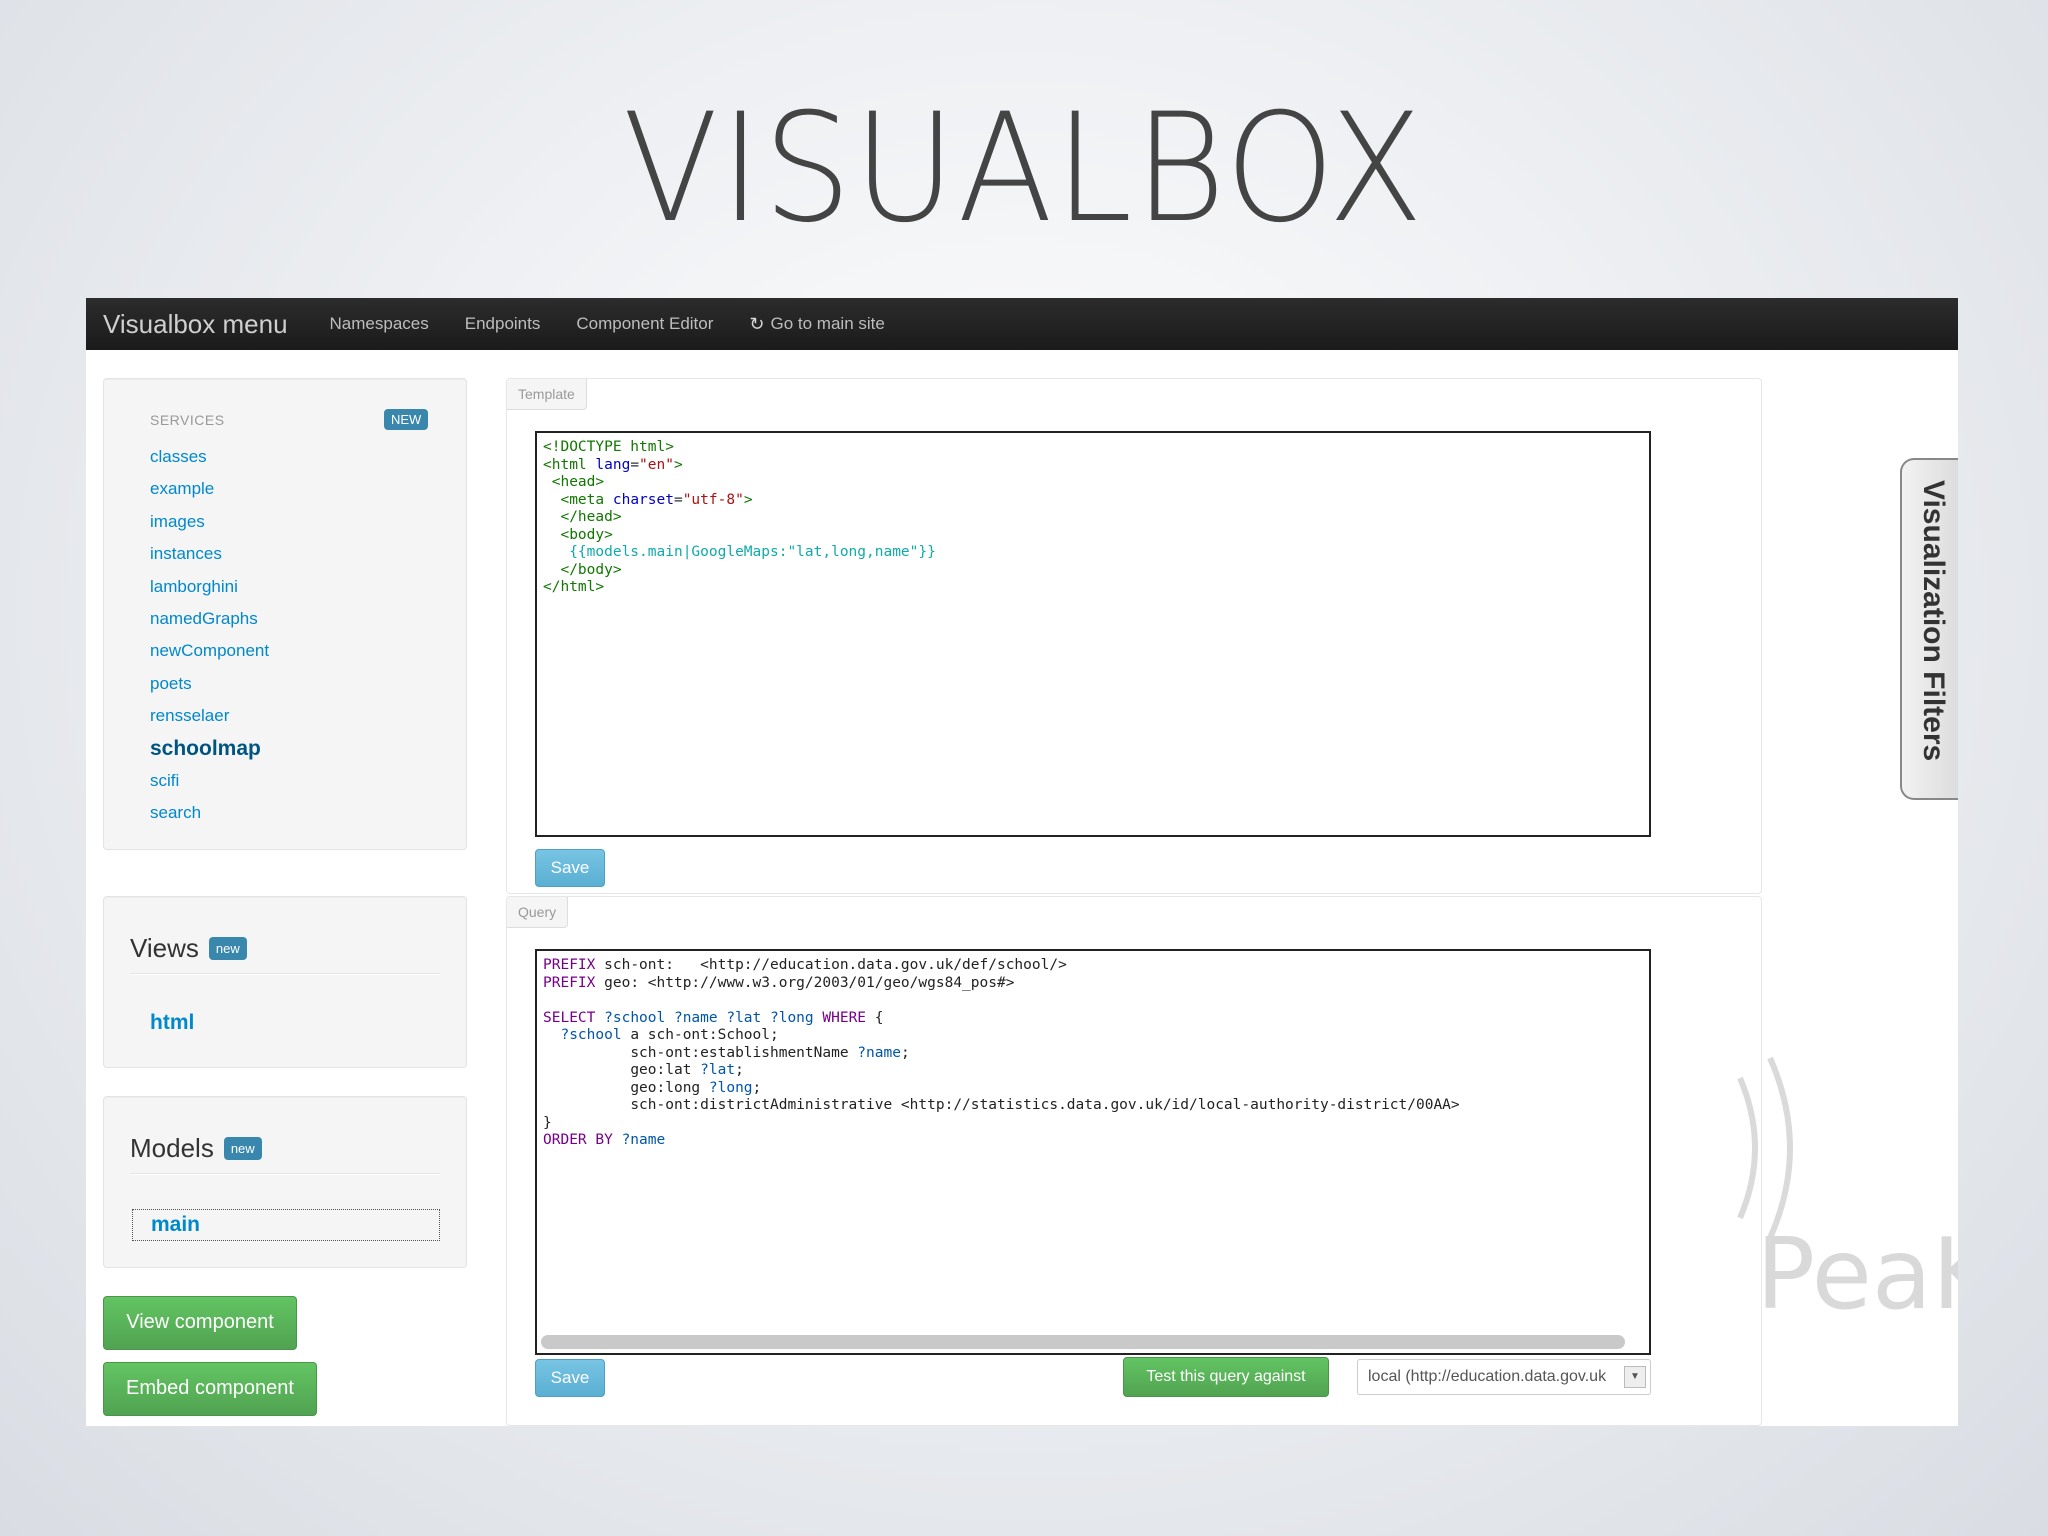 The height and width of the screenshot is (1536, 2048). What do you see at coordinates (591, 569) in the screenshot?
I see `code-line: </body>` at bounding box center [591, 569].